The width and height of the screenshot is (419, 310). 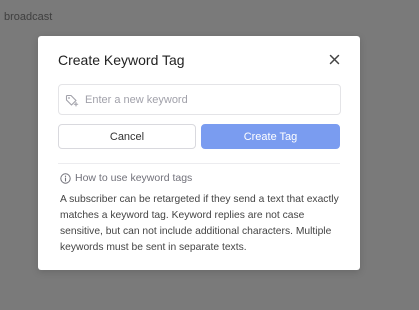 I want to click on tag-plus-icon, so click(x=72, y=100).